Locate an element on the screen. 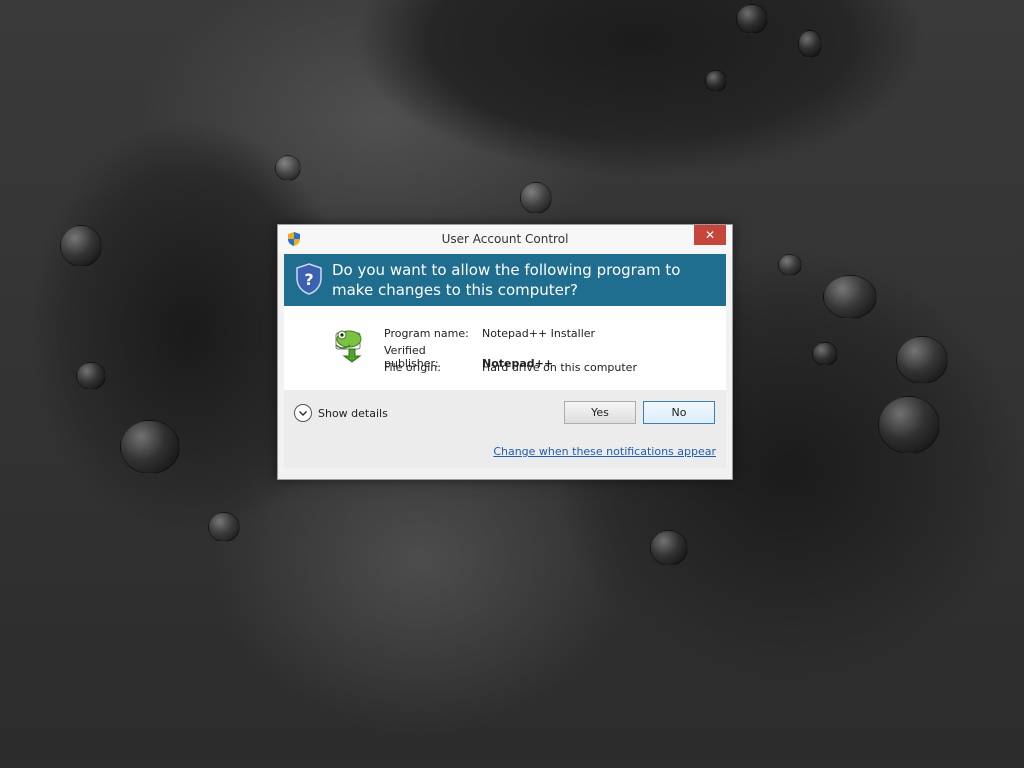 The height and width of the screenshot is (768, 1024). dialog-title: User Account Control is located at coordinates (505, 239).